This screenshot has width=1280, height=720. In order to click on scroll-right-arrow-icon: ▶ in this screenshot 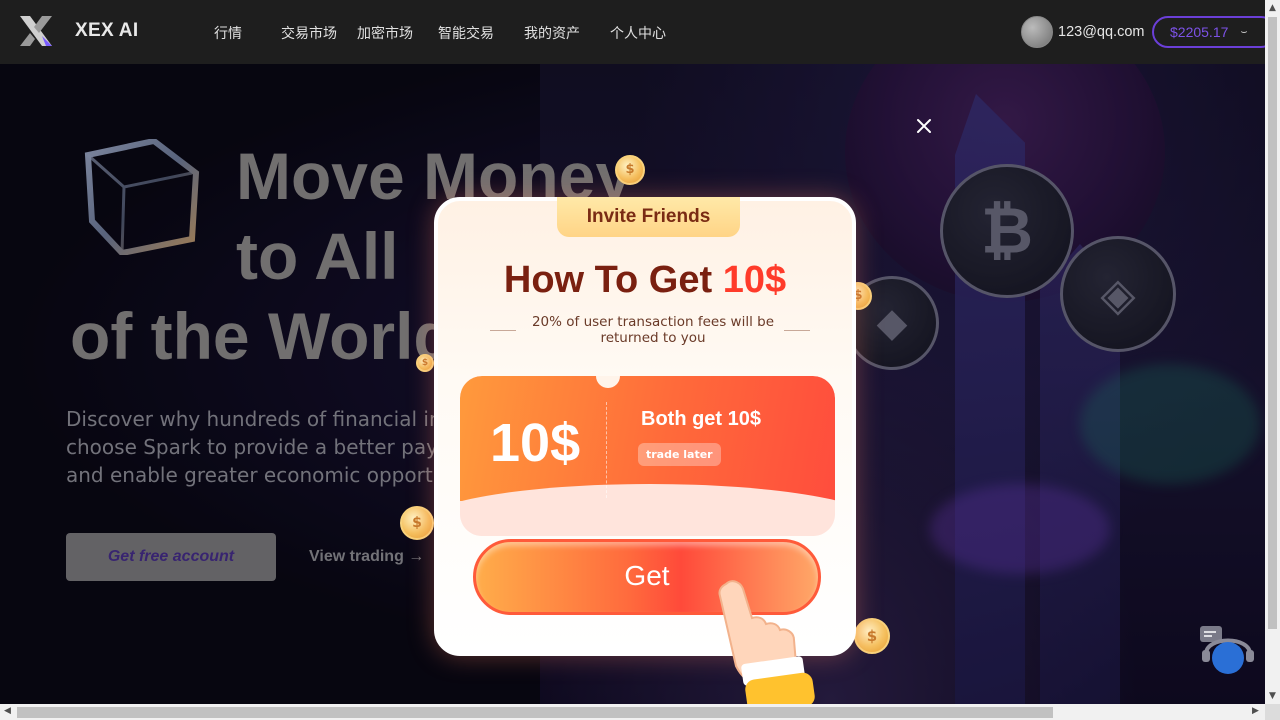, I will do `click(1255, 711)`.